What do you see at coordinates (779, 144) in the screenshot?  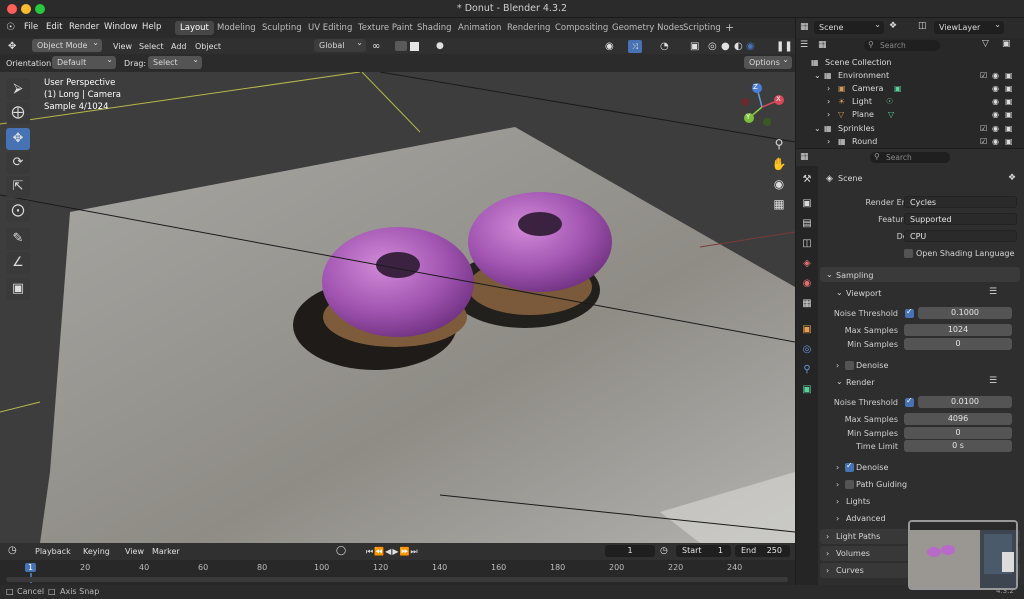 I see `zoom-icon: ⚲` at bounding box center [779, 144].